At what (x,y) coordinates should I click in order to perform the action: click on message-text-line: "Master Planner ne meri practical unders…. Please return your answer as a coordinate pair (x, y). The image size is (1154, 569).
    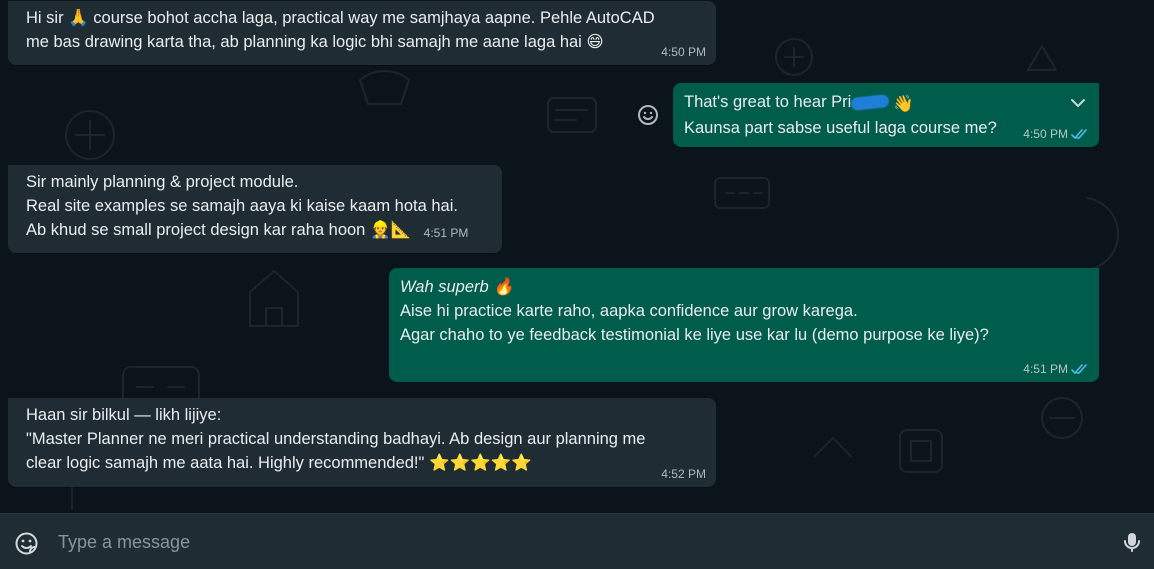
    Looking at the image, I should click on (336, 439).